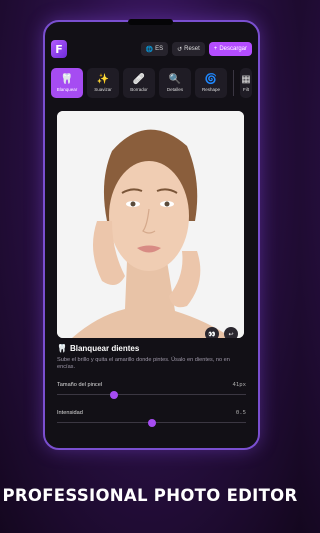 This screenshot has height=533, width=320. I want to click on undo-button: ↩, so click(231, 332).